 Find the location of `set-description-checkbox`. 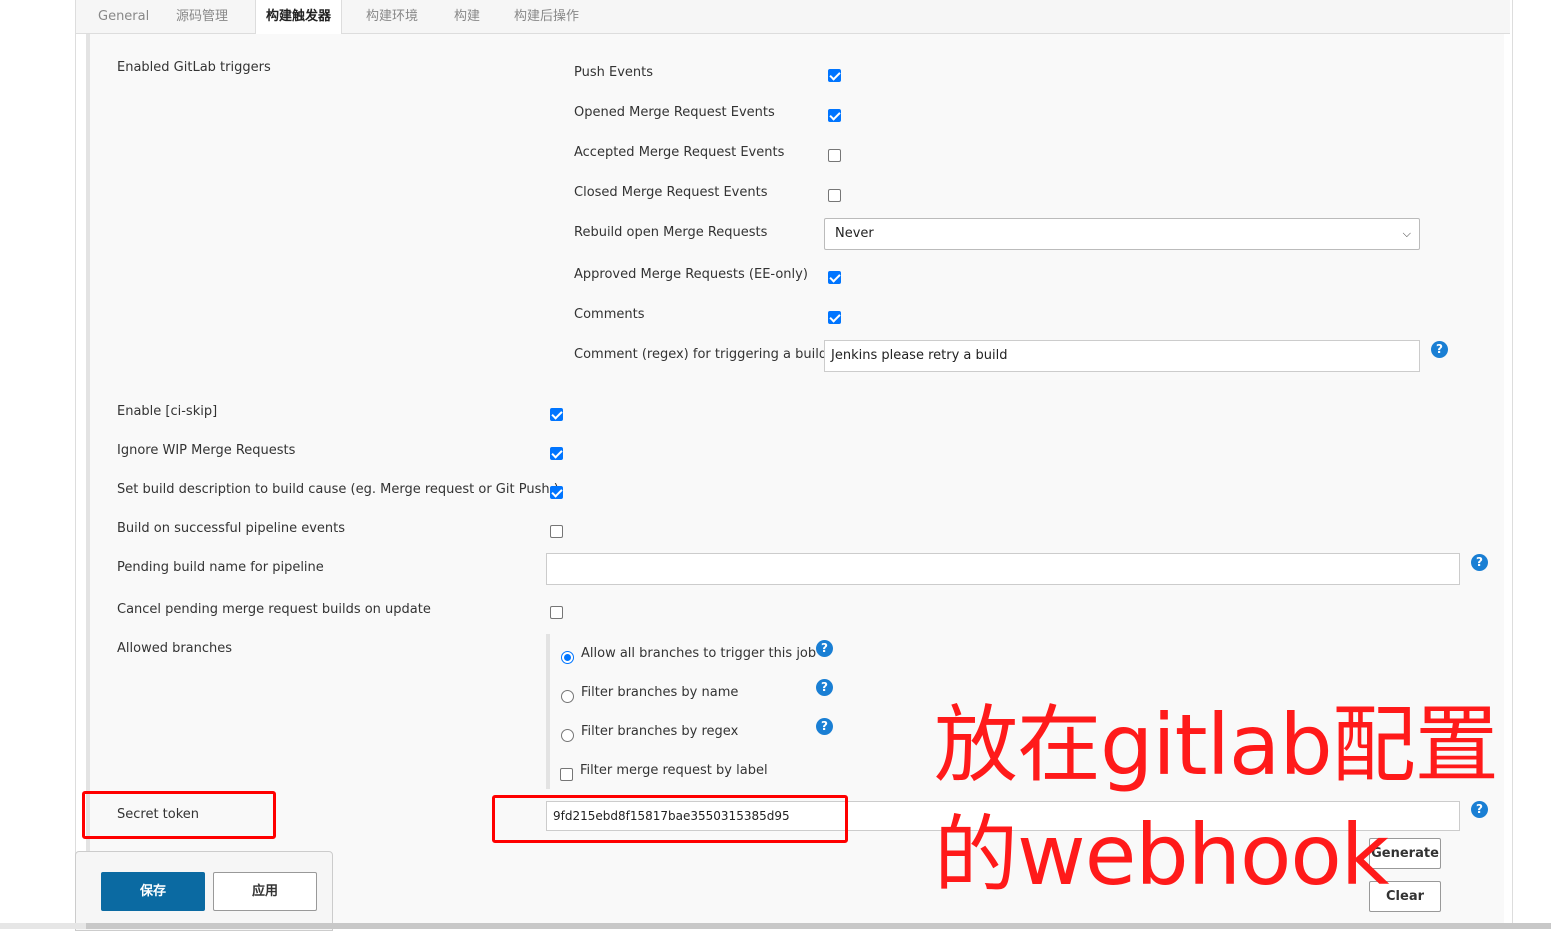

set-description-checkbox is located at coordinates (556, 492).